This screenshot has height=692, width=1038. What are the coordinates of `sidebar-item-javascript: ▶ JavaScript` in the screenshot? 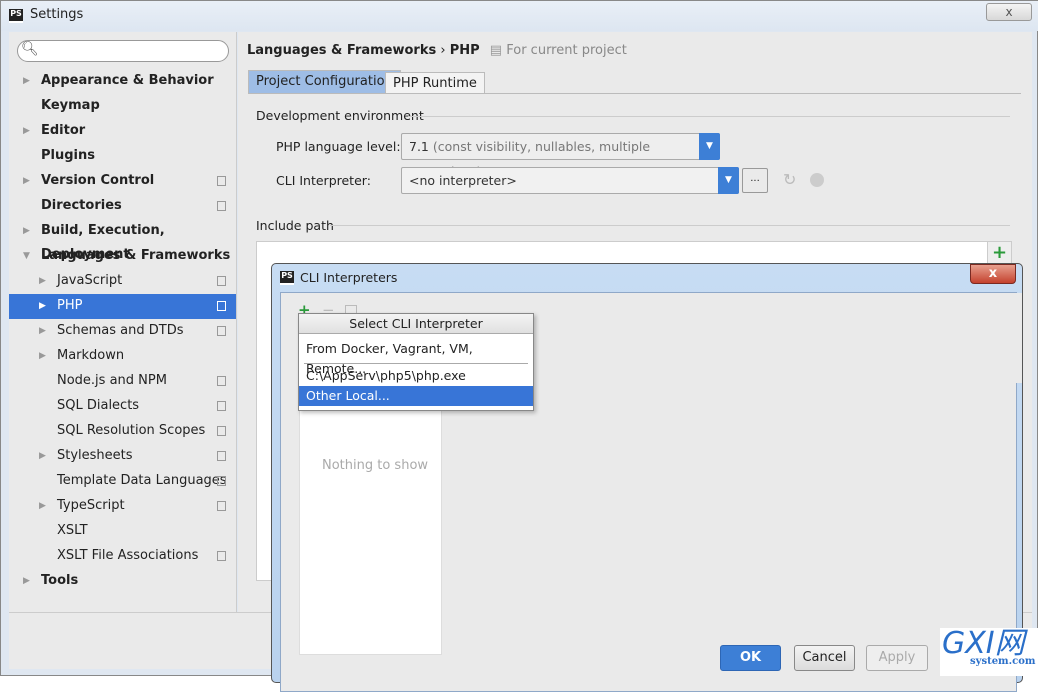 It's located at (122, 281).